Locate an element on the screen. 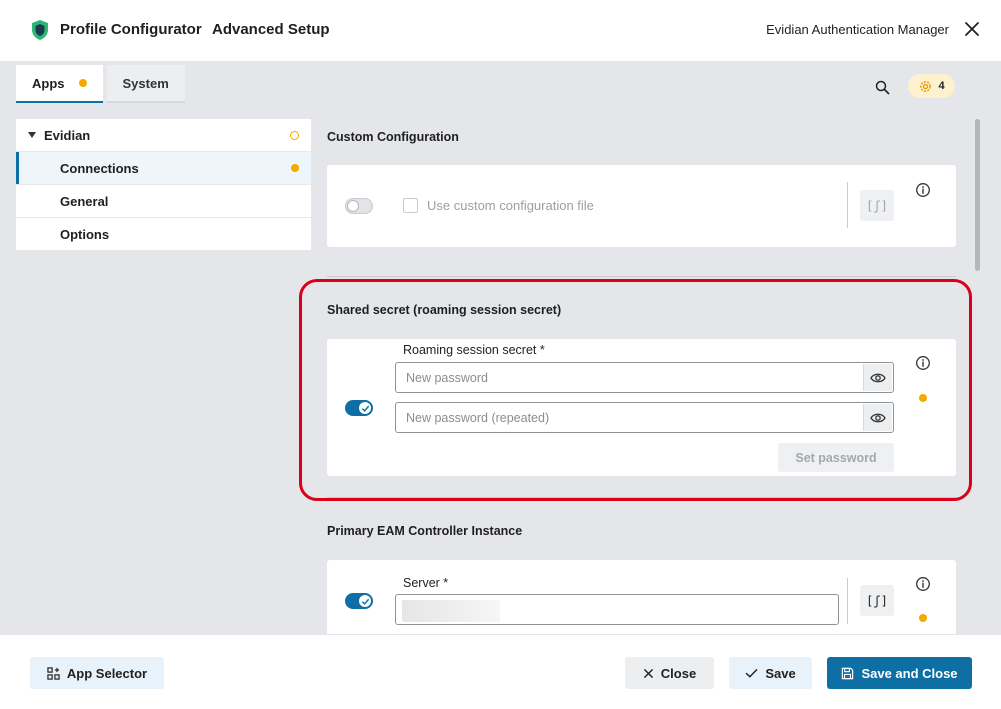 This screenshot has height=709, width=1001. section-title-primary-eam: Primary EAM Controller Instance is located at coordinates (425, 531).